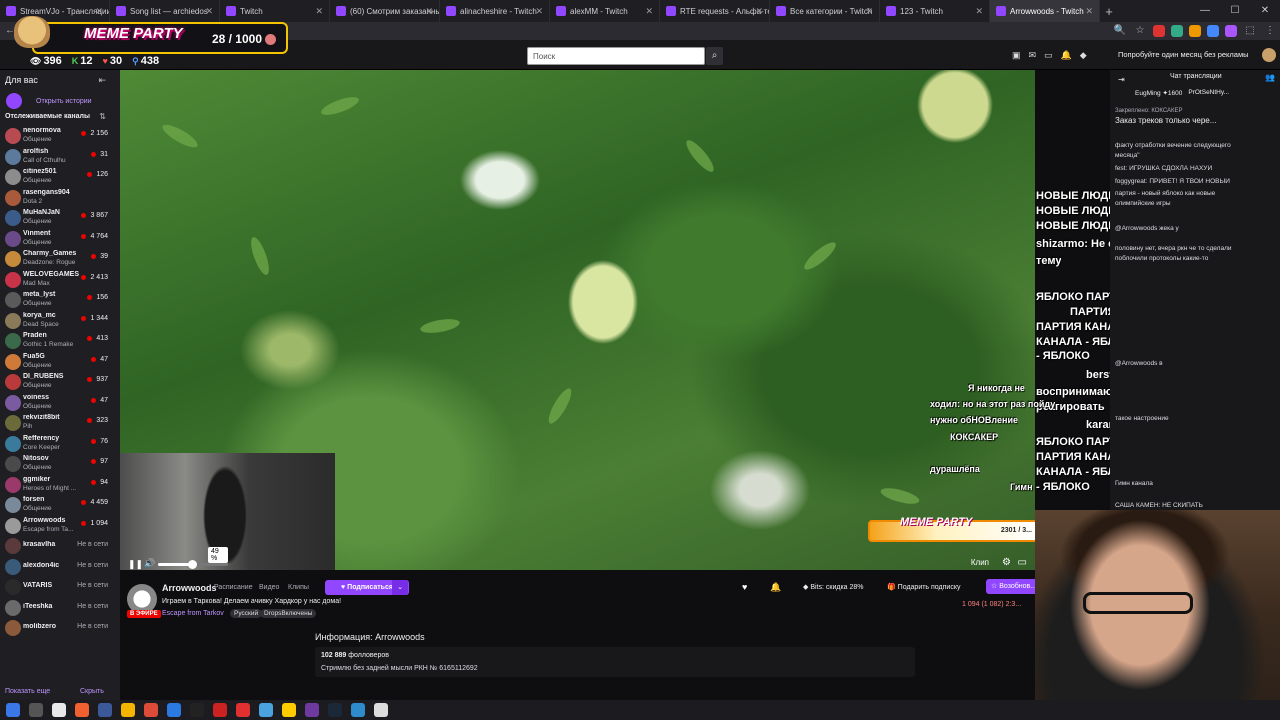  I want to click on browser-tab: StreamVJo - Трансляции в...✕, so click(55, 11).